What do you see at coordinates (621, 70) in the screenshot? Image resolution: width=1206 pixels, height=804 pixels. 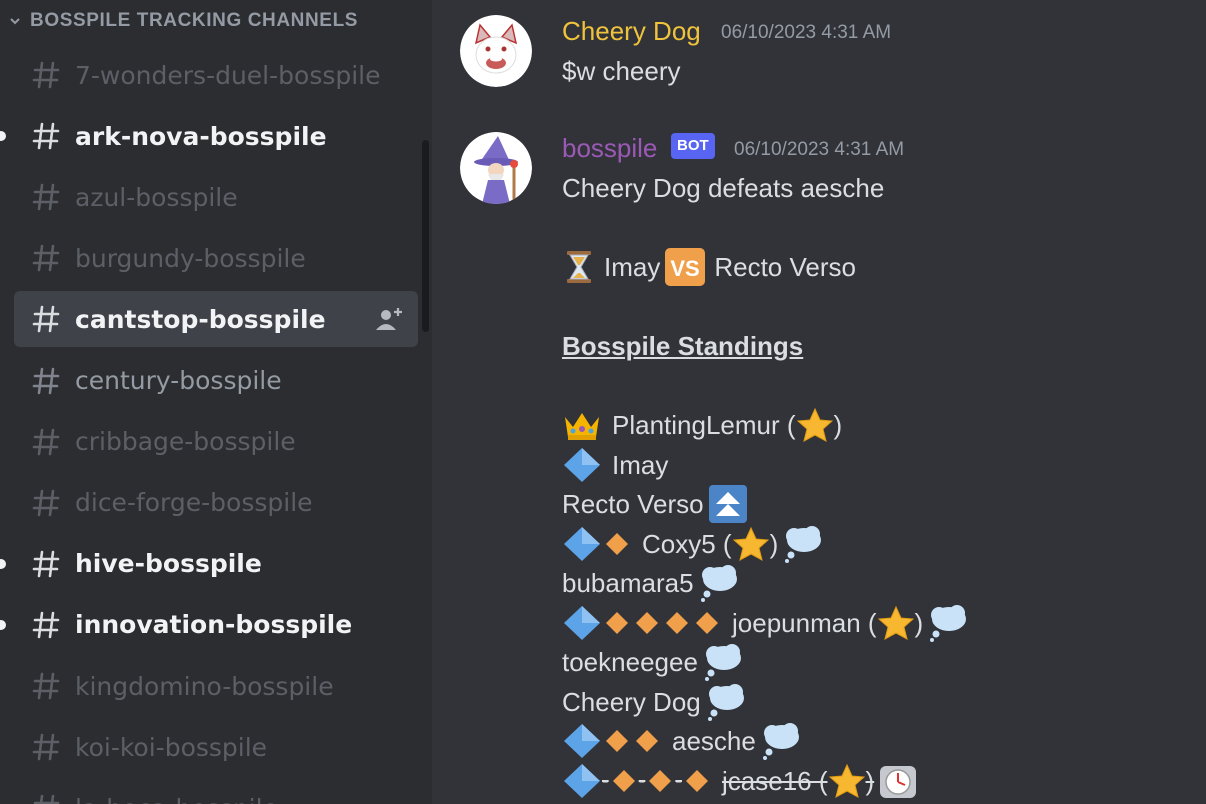 I see `message-content: $w cheery` at bounding box center [621, 70].